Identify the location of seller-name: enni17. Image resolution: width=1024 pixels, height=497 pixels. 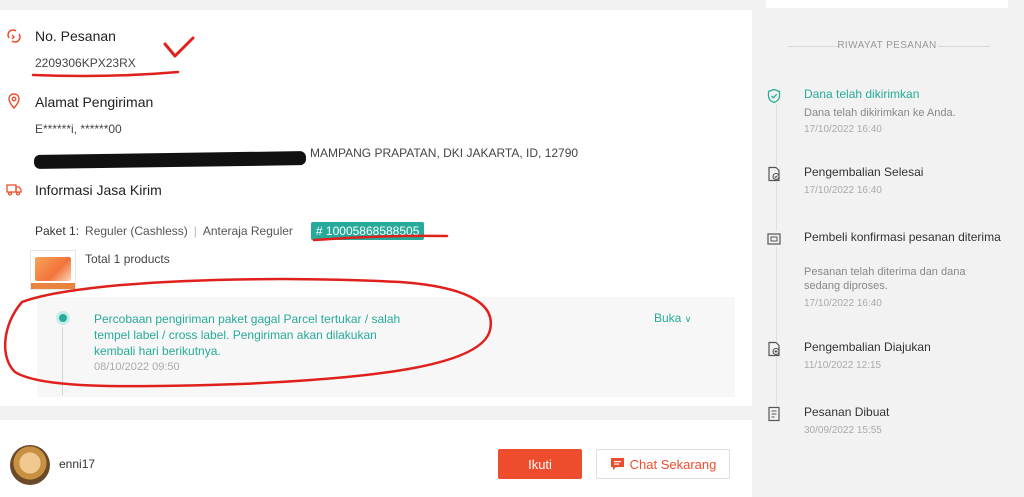
(77, 464).